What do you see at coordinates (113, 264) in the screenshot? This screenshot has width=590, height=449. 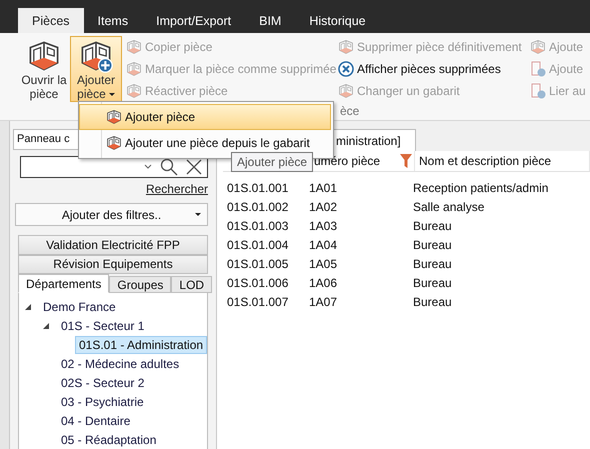 I see `section-button: Révision Equipements` at bounding box center [113, 264].